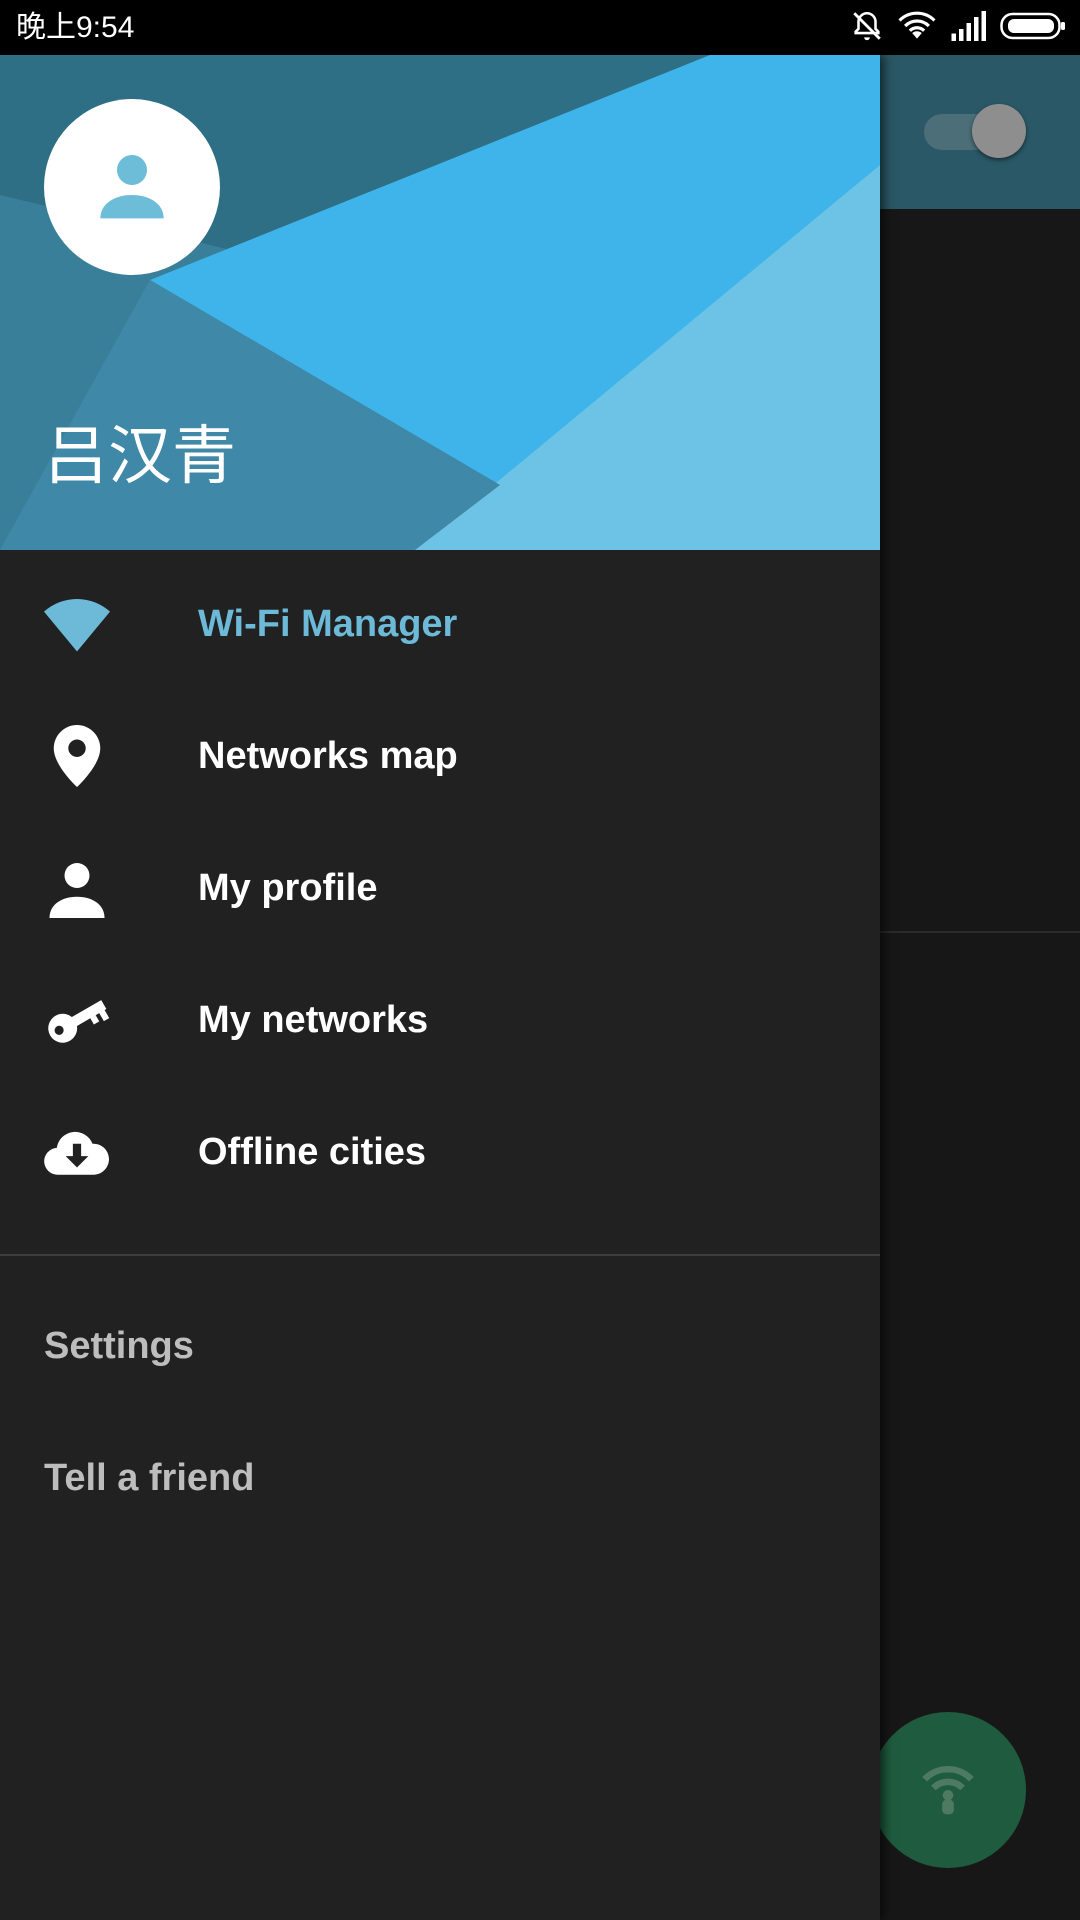  I want to click on menu-item-label: Settings, so click(119, 1345).